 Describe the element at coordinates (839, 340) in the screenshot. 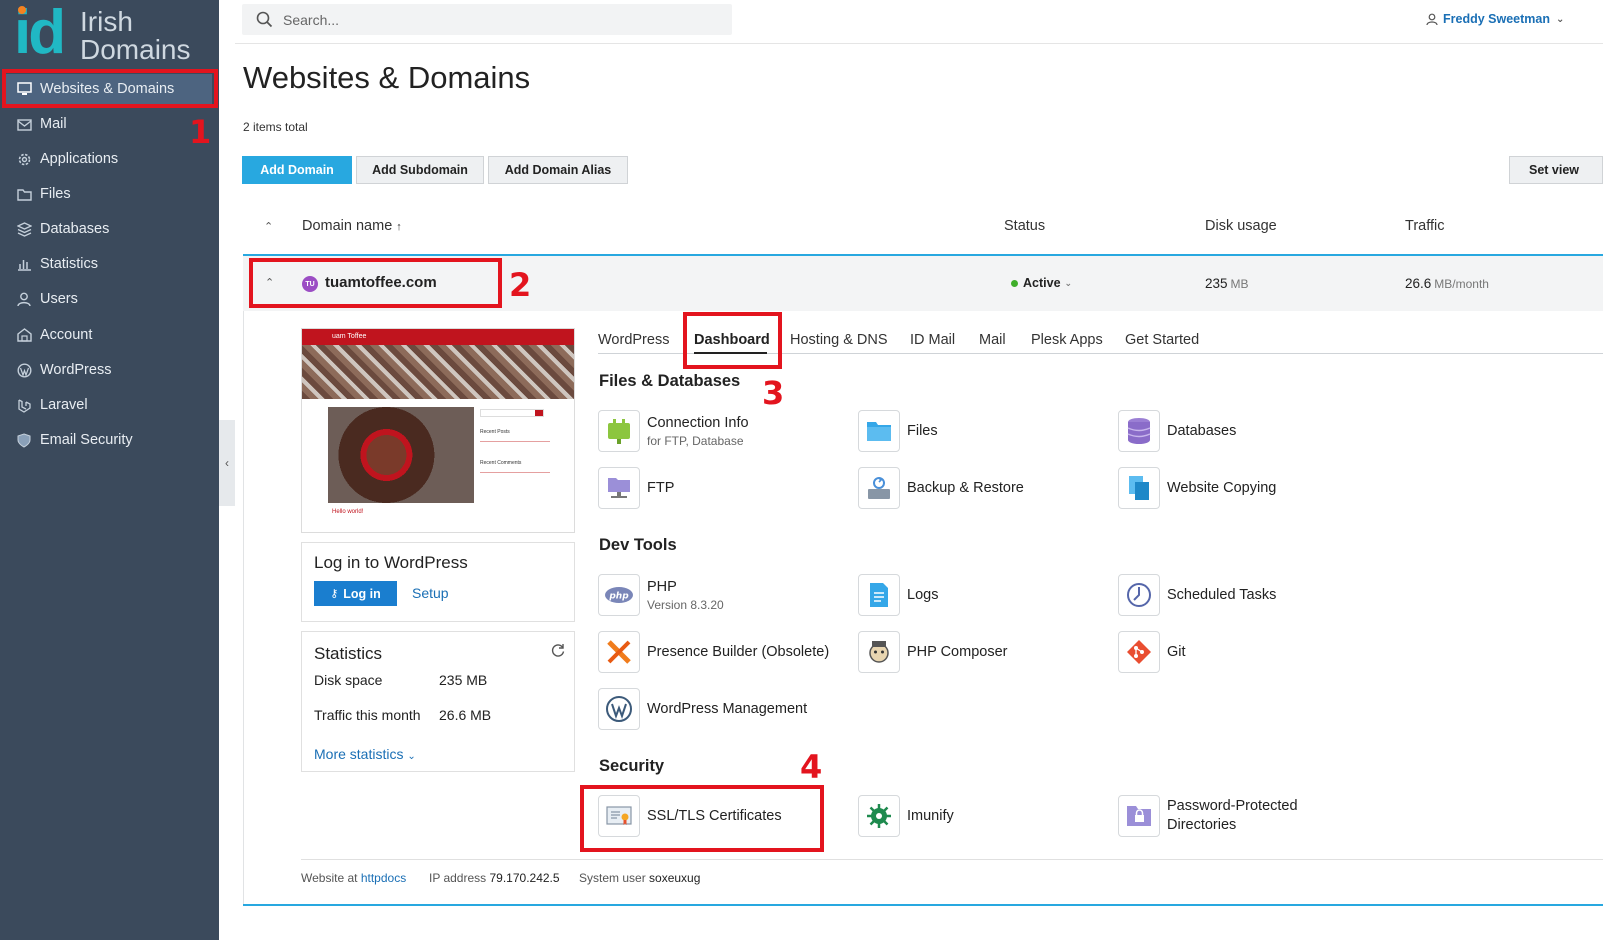

I see `tab-hosting-dns: Hosting & DNS` at that location.